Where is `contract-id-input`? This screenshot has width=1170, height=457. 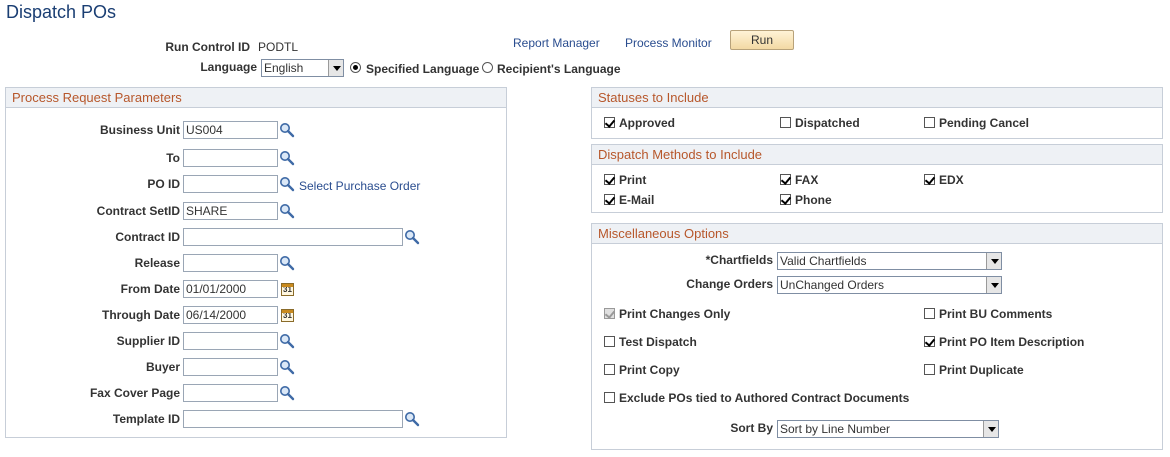 contract-id-input is located at coordinates (293, 237).